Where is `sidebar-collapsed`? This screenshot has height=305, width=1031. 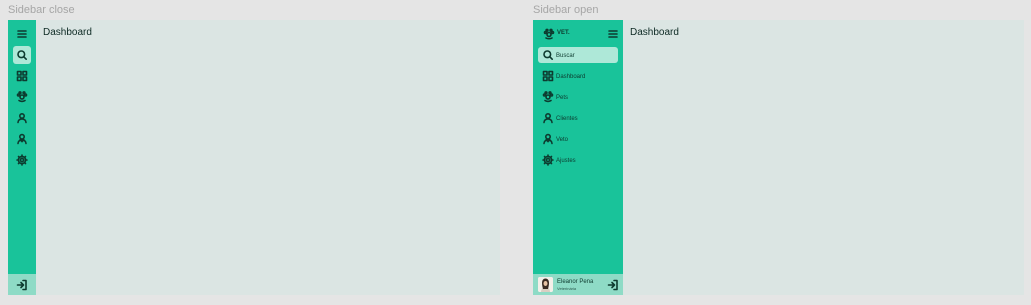 sidebar-collapsed is located at coordinates (22, 157).